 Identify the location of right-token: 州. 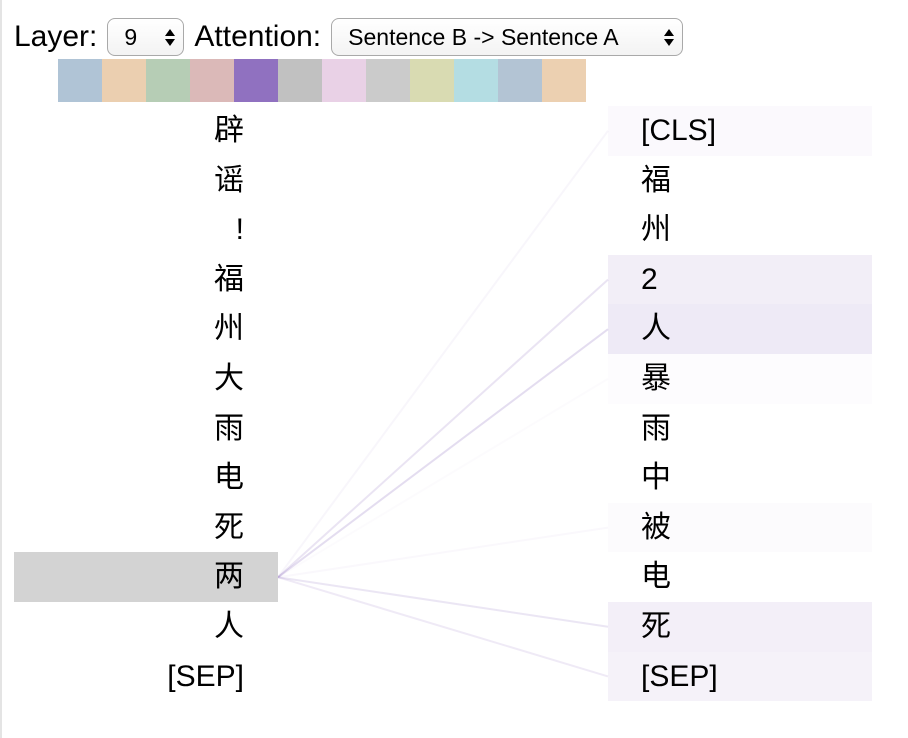
(740, 230).